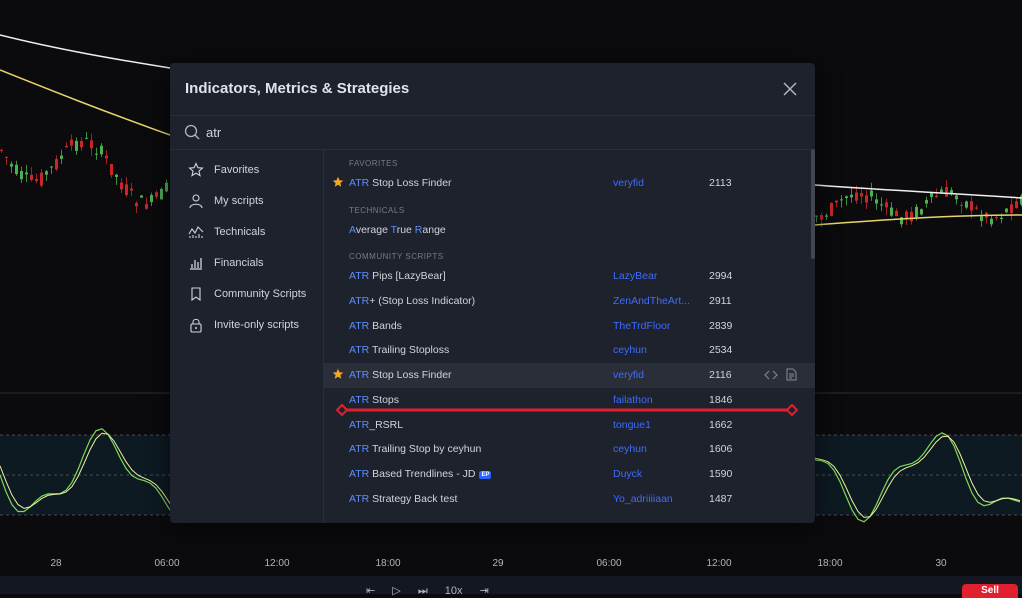 The width and height of the screenshot is (1022, 598). Describe the element at coordinates (813, 204) in the screenshot. I see `scrollbar` at that location.